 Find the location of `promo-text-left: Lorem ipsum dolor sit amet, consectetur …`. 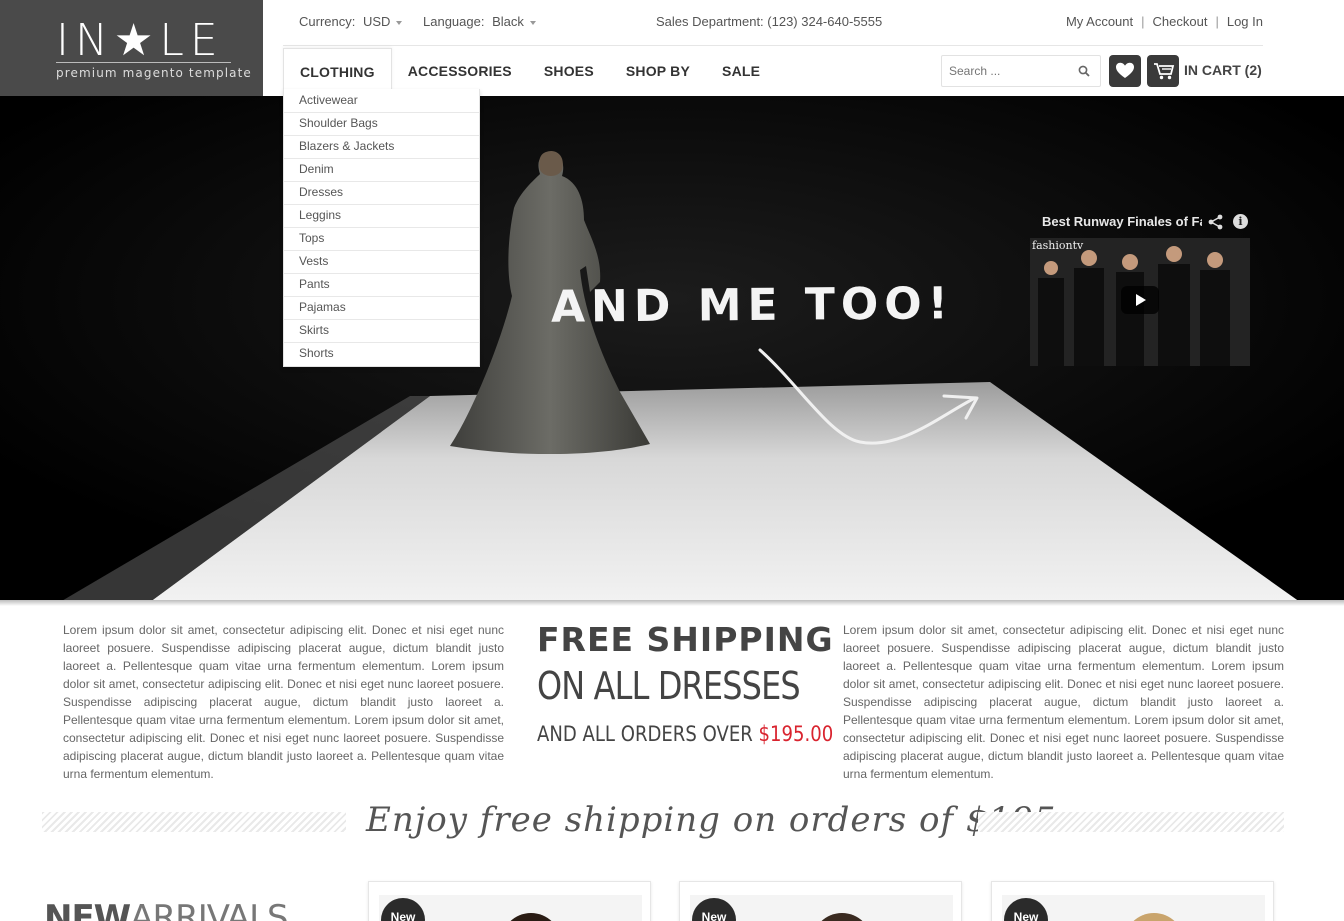

promo-text-left: Lorem ipsum dolor sit amet, consectetur … is located at coordinates (283, 702).